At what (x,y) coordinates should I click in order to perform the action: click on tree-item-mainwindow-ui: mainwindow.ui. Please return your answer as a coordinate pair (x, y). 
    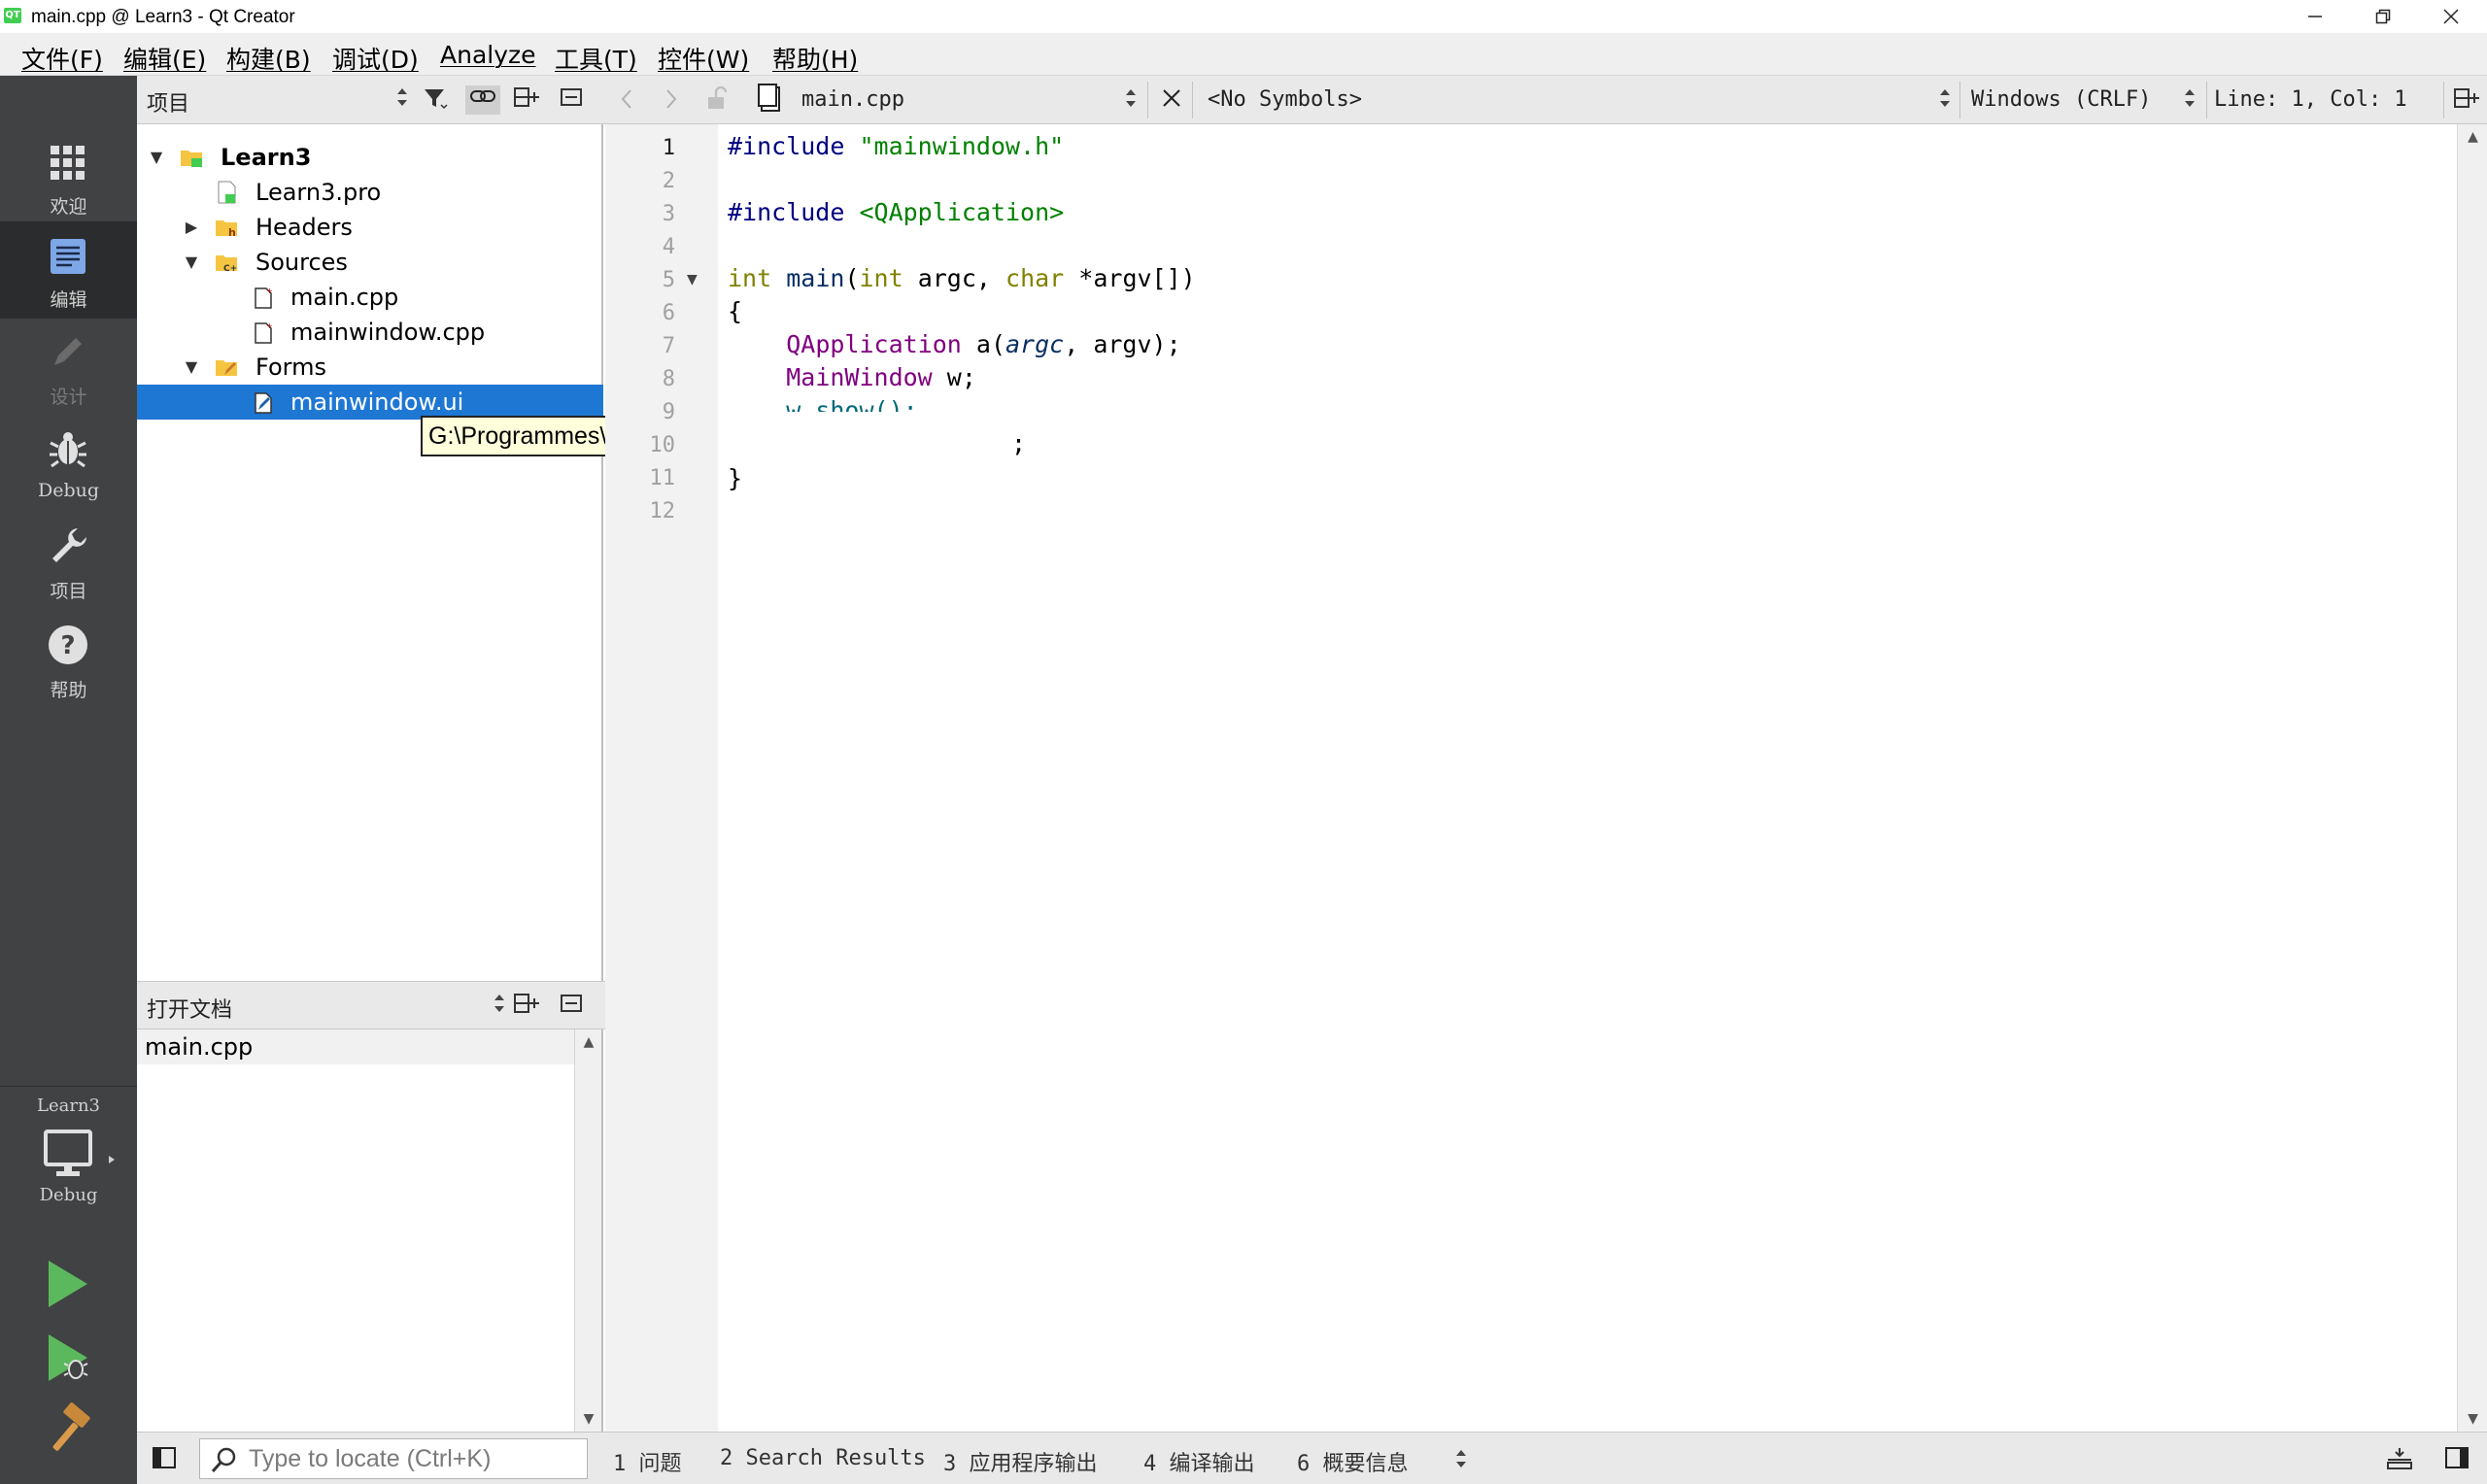
    Looking at the image, I should click on (370, 402).